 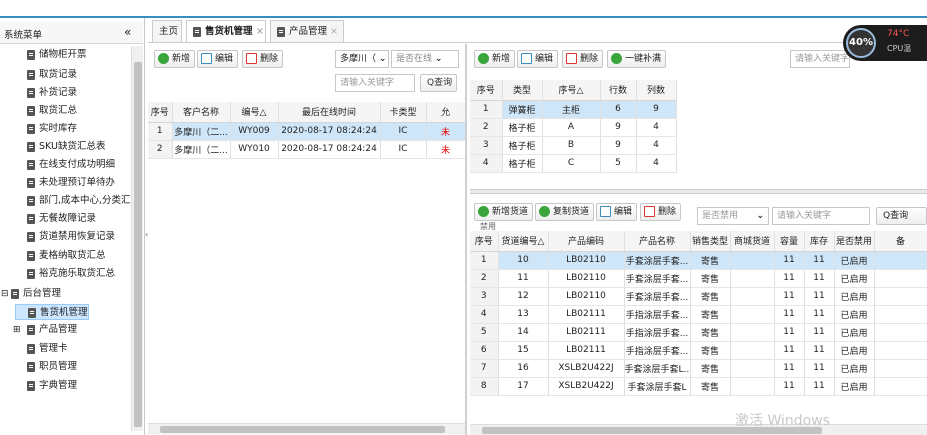 What do you see at coordinates (523, 386) in the screenshot?
I see `table-cell: 17` at bounding box center [523, 386].